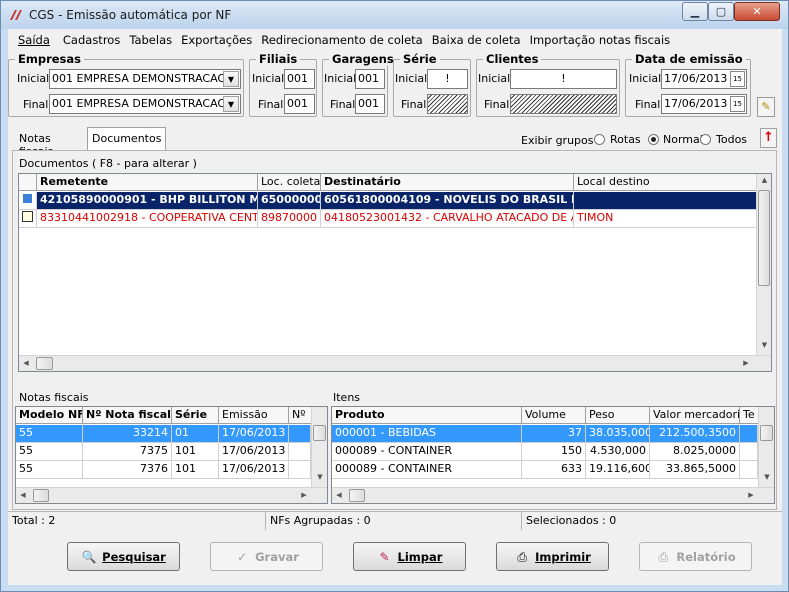 This screenshot has width=789, height=592. I want to click on garagem-inicial-input: 001, so click(370, 79).